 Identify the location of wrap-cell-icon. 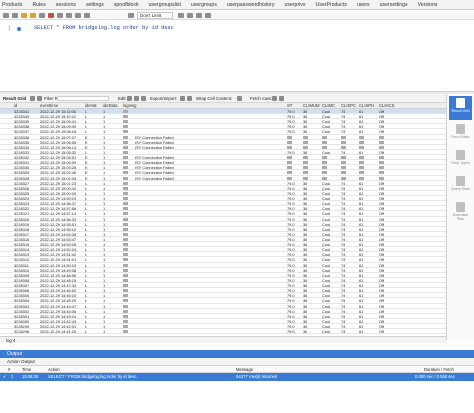
(239, 98).